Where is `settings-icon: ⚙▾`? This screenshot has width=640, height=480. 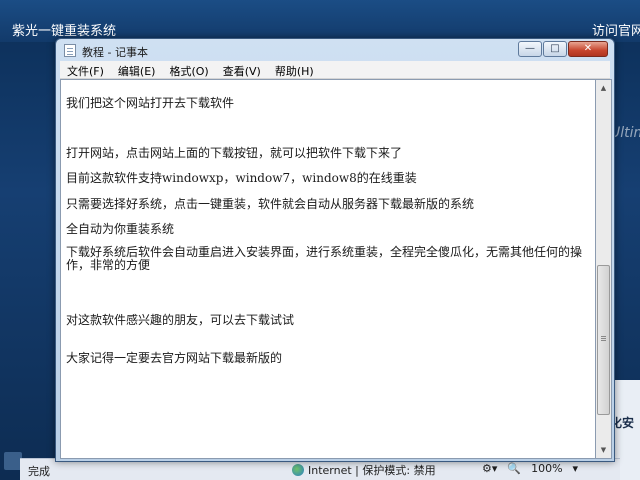
settings-icon: ⚙▾ is located at coordinates (489, 468).